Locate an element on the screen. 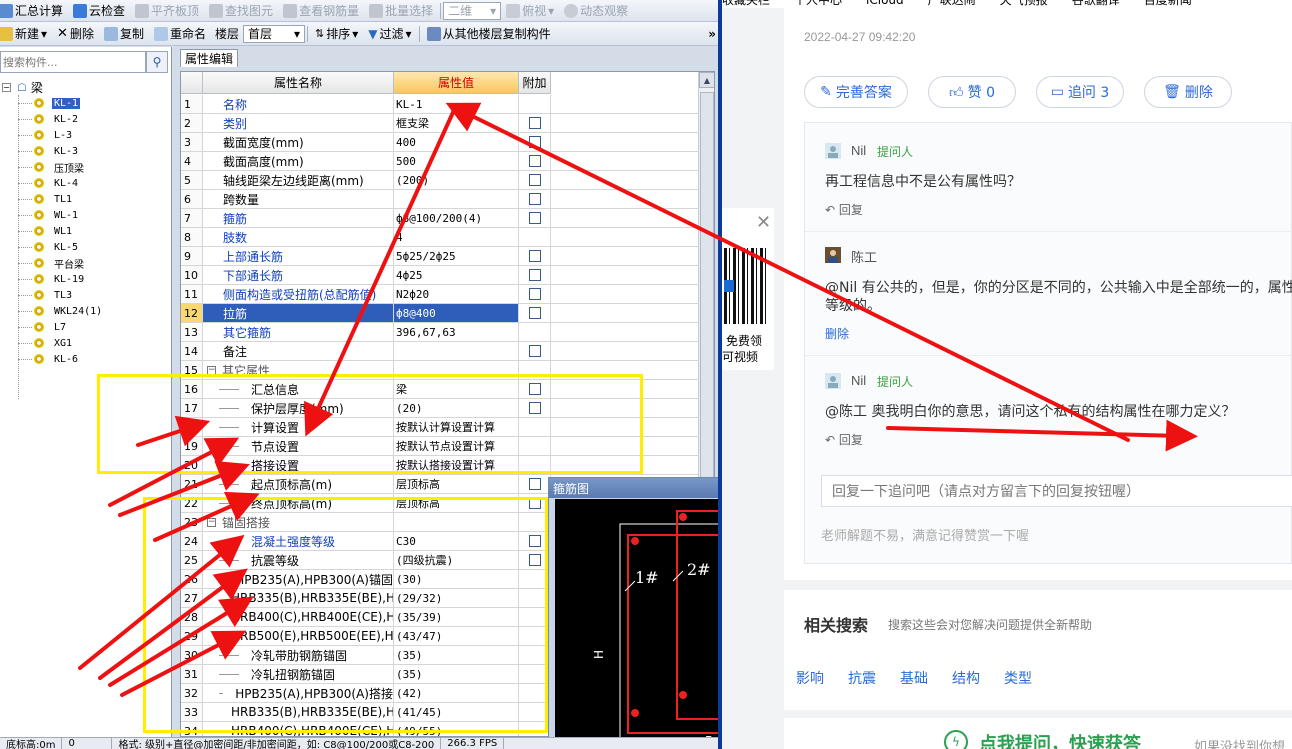 The height and width of the screenshot is (749, 1292). property-row: 10 下部通长筋 4ф25 is located at coordinates (447, 275).